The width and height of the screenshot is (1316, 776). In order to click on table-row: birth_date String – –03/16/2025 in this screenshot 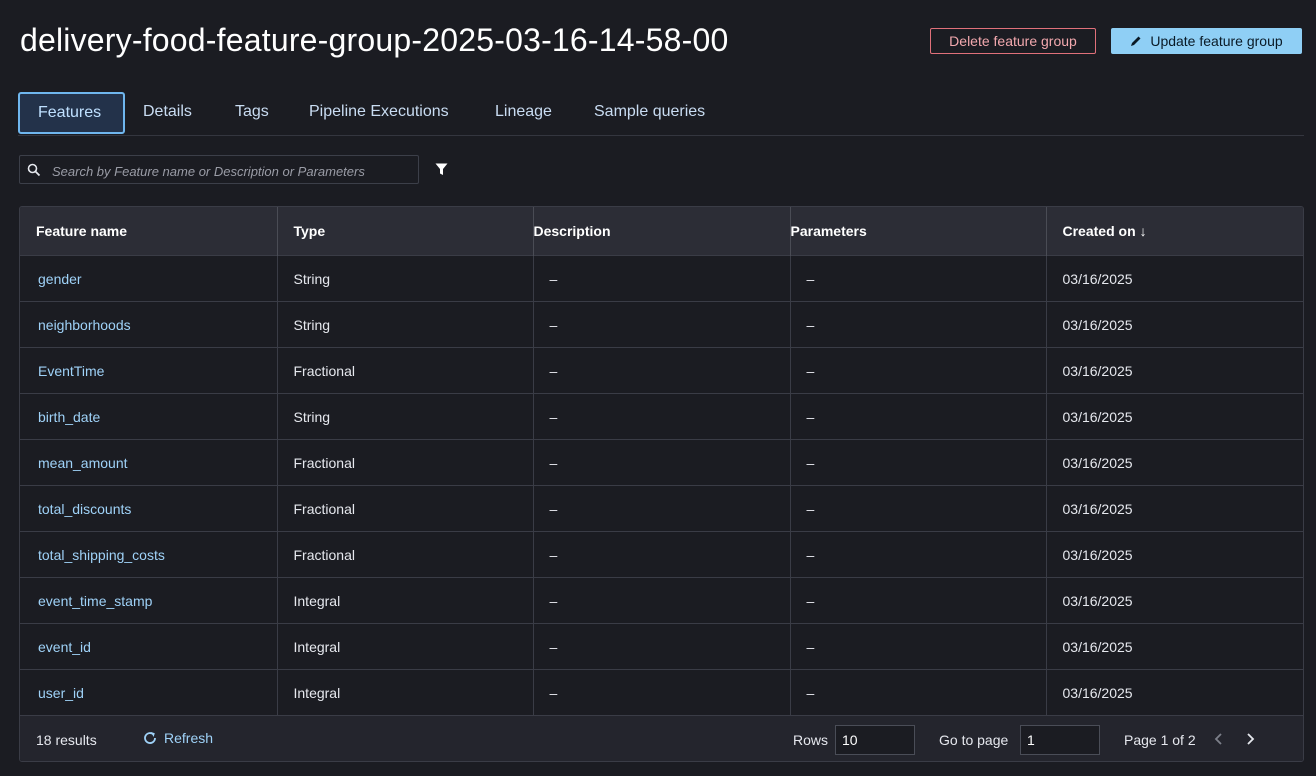, I will do `click(661, 416)`.